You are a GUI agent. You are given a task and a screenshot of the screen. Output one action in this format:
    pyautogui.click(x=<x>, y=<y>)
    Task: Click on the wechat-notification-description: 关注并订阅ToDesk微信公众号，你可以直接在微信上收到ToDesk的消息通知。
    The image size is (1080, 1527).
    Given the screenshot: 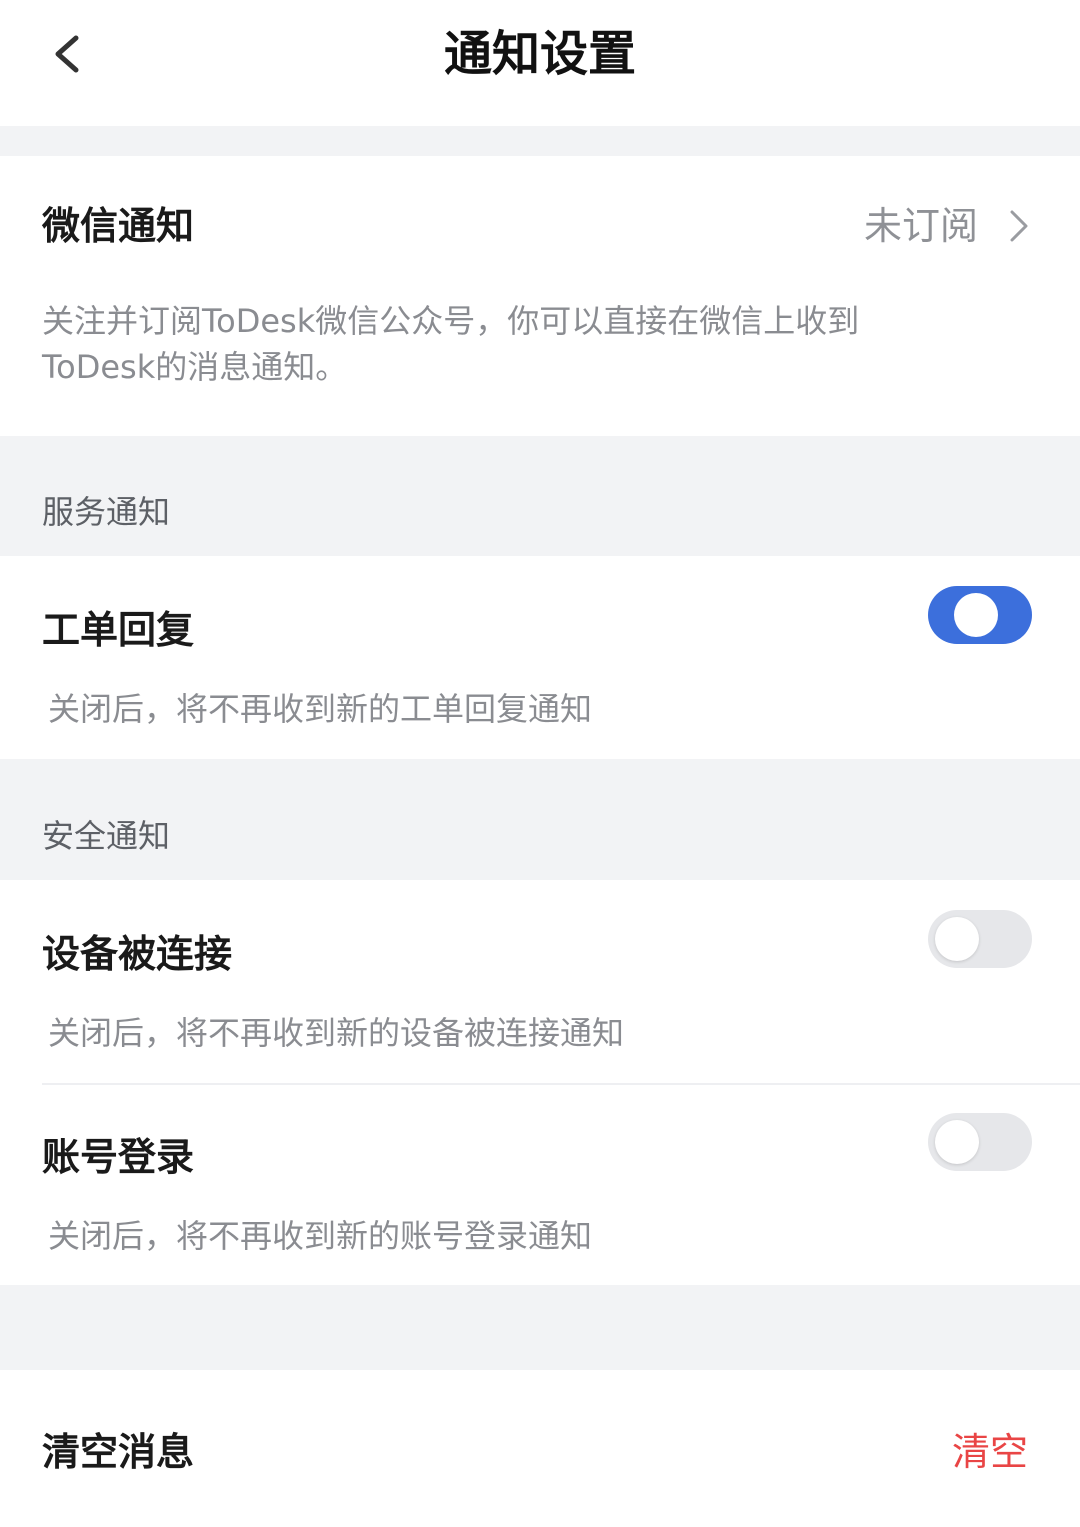 What is the action you would take?
    pyautogui.click(x=451, y=344)
    